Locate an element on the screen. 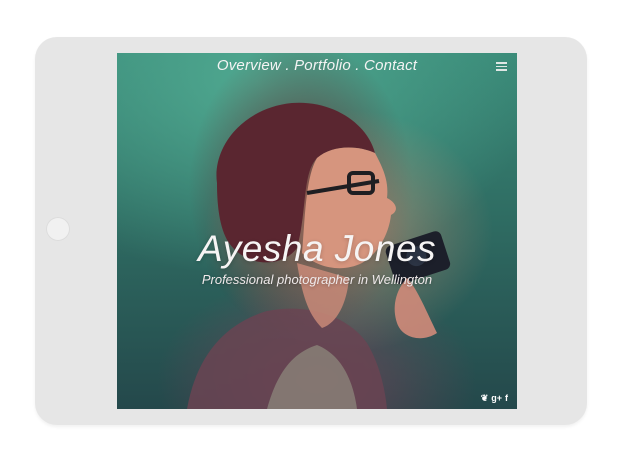  tablet-home-button is located at coordinates (58, 229).